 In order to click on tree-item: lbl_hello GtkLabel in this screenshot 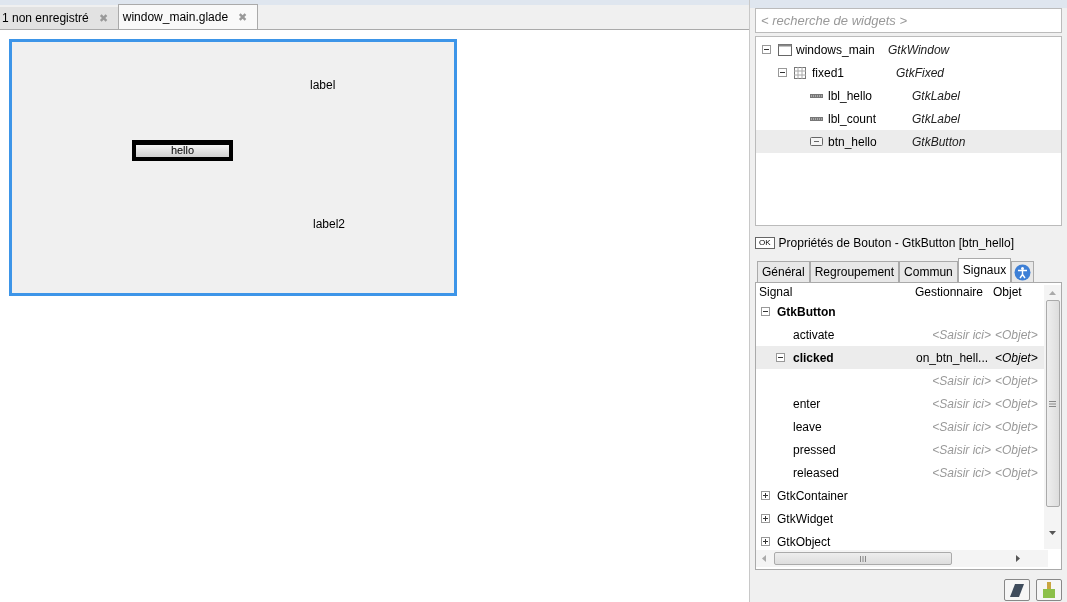, I will do `click(908, 95)`.